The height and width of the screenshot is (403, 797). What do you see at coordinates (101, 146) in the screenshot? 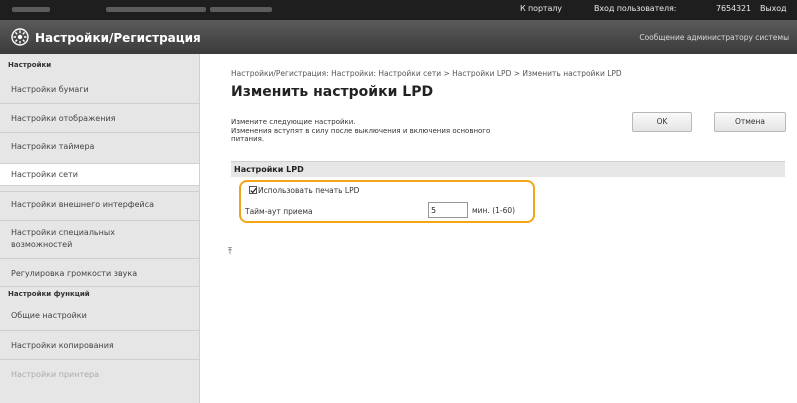
I see `sidebar-item-timer: Настройки таймера` at bounding box center [101, 146].